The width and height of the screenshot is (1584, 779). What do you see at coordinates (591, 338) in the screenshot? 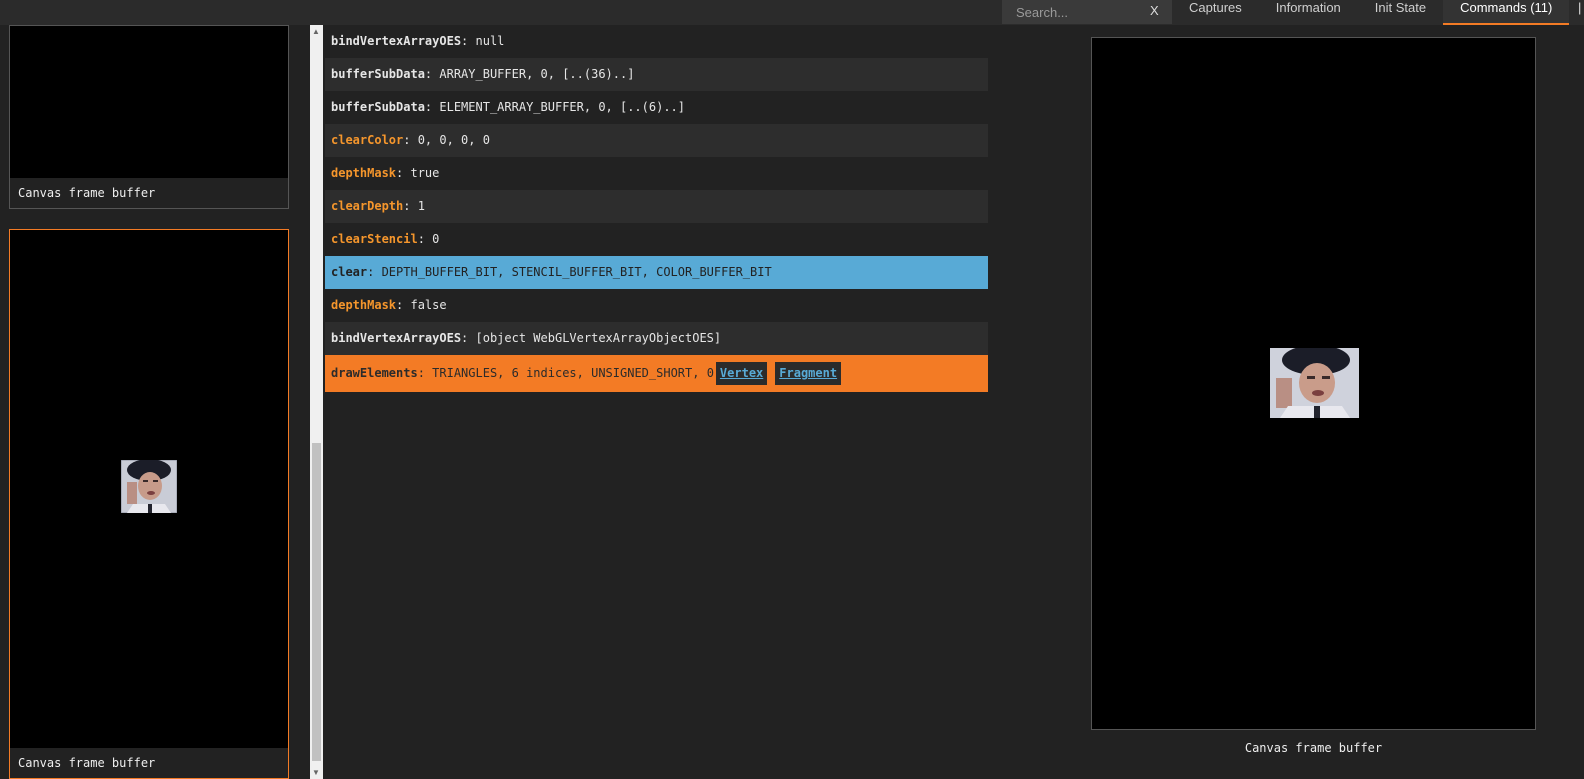
I see `command-args: : [object WebGLVertexArrayObjectOES]` at bounding box center [591, 338].